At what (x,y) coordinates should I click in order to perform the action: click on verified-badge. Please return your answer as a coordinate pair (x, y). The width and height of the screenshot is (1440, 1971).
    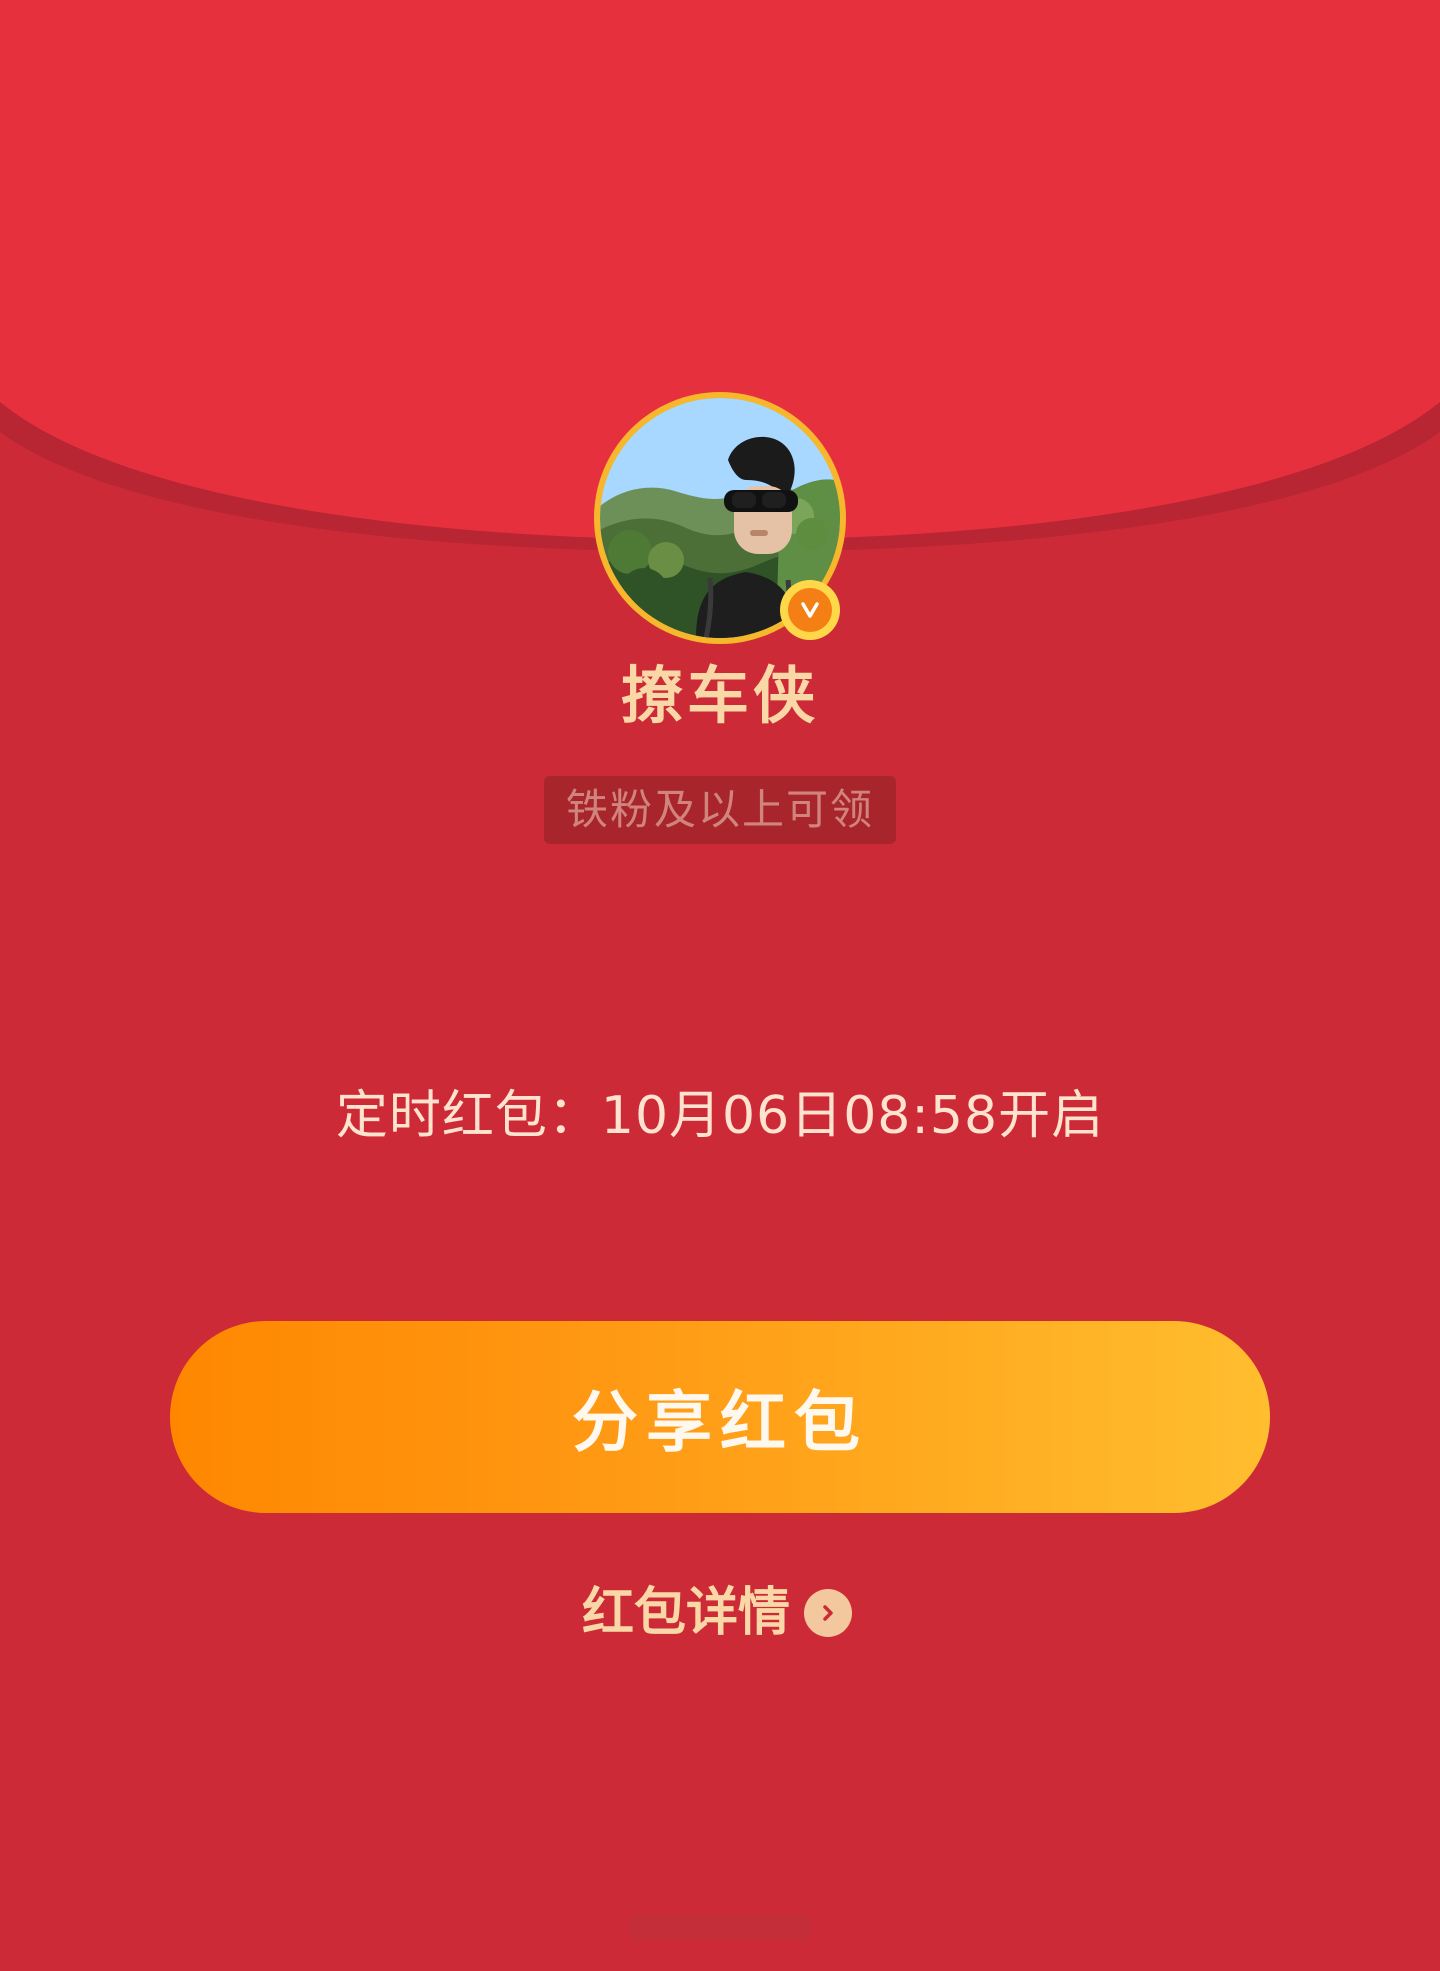
    Looking at the image, I should click on (810, 610).